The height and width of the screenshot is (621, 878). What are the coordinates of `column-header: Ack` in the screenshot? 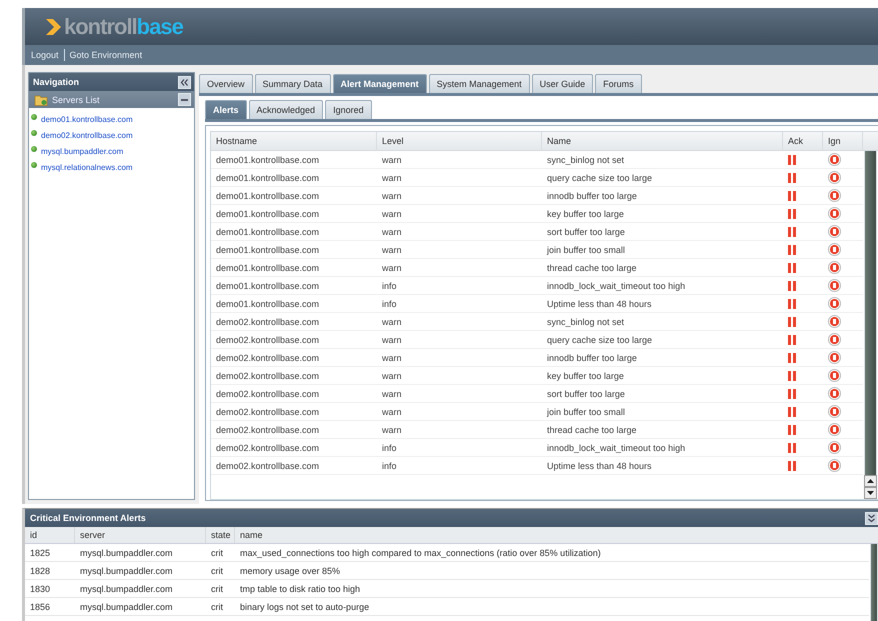 It's located at (803, 141).